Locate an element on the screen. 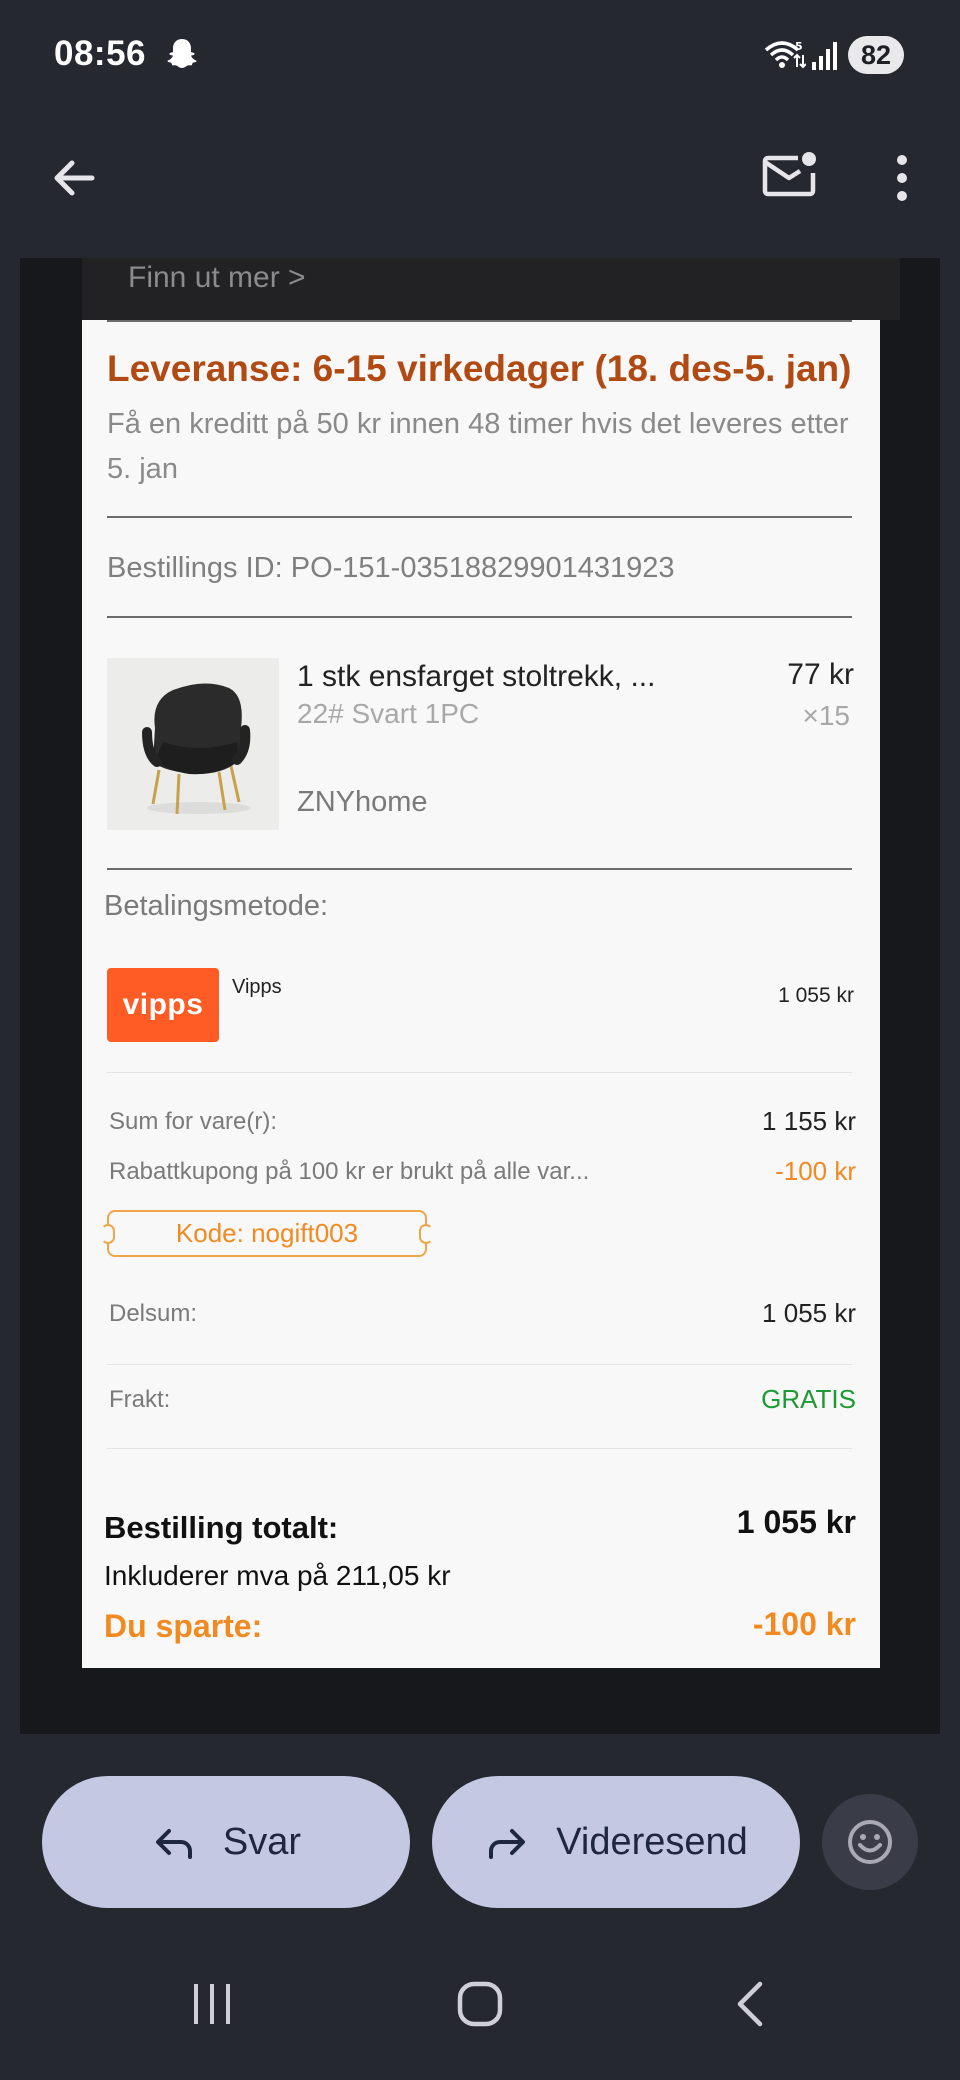 This screenshot has width=960, height=2080. action-bar: Svar Videresend is located at coordinates (480, 1832).